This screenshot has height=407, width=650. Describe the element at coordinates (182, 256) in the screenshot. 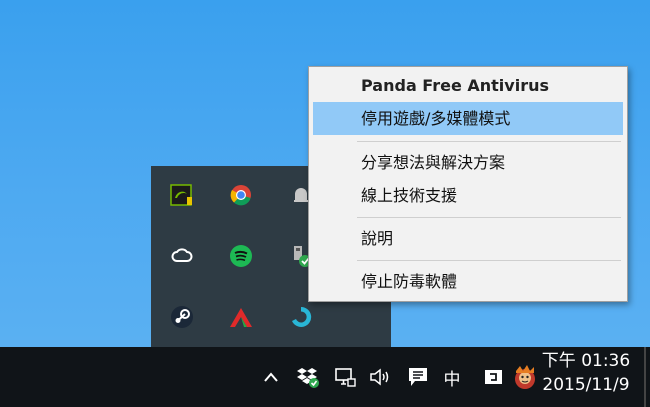

I see `creative-cloud-icon` at that location.